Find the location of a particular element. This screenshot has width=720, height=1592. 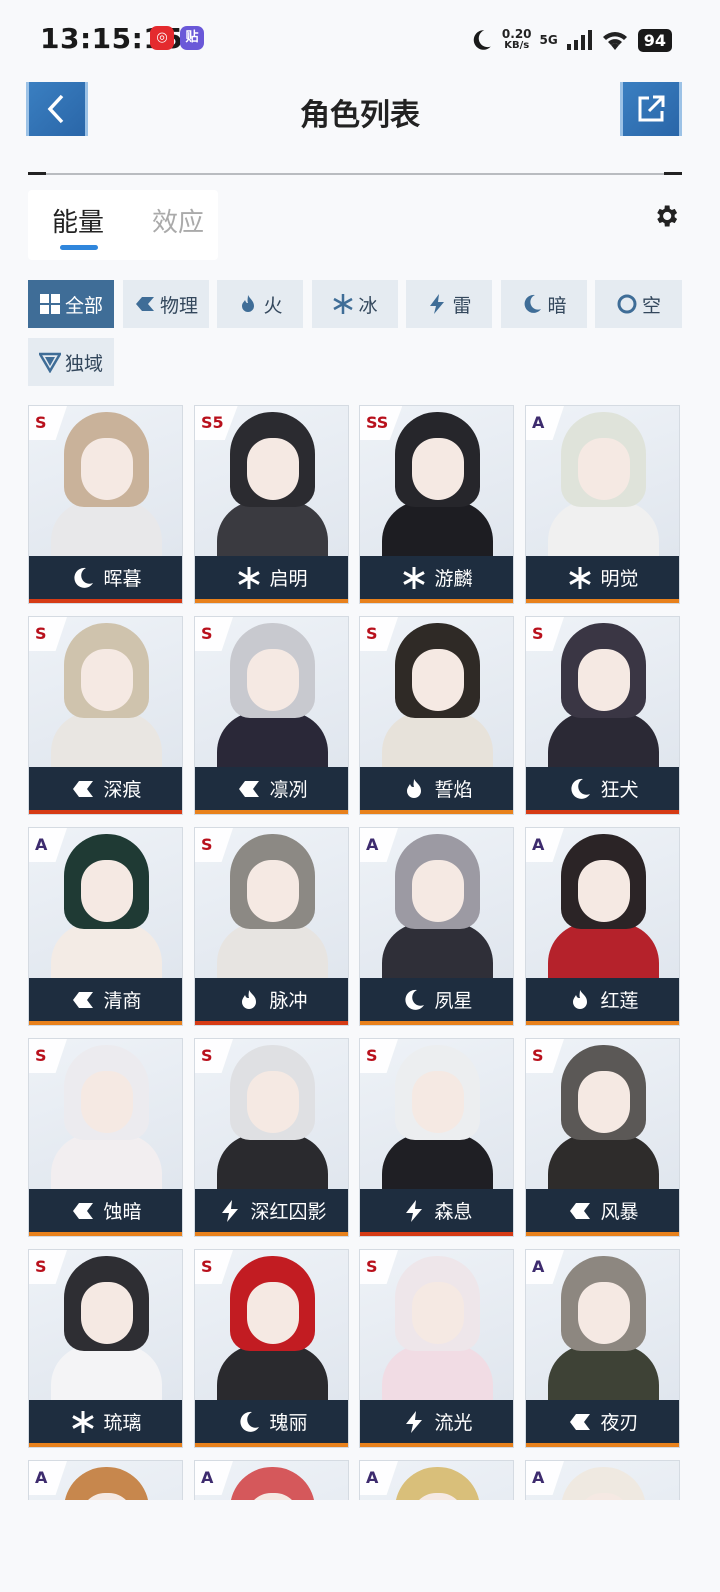

character-name: 狂犬 is located at coordinates (619, 790).